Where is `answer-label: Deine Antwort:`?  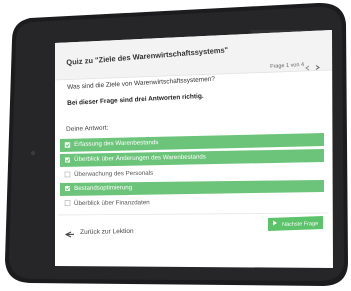
answer-label: Deine Antwort: is located at coordinates (87, 128).